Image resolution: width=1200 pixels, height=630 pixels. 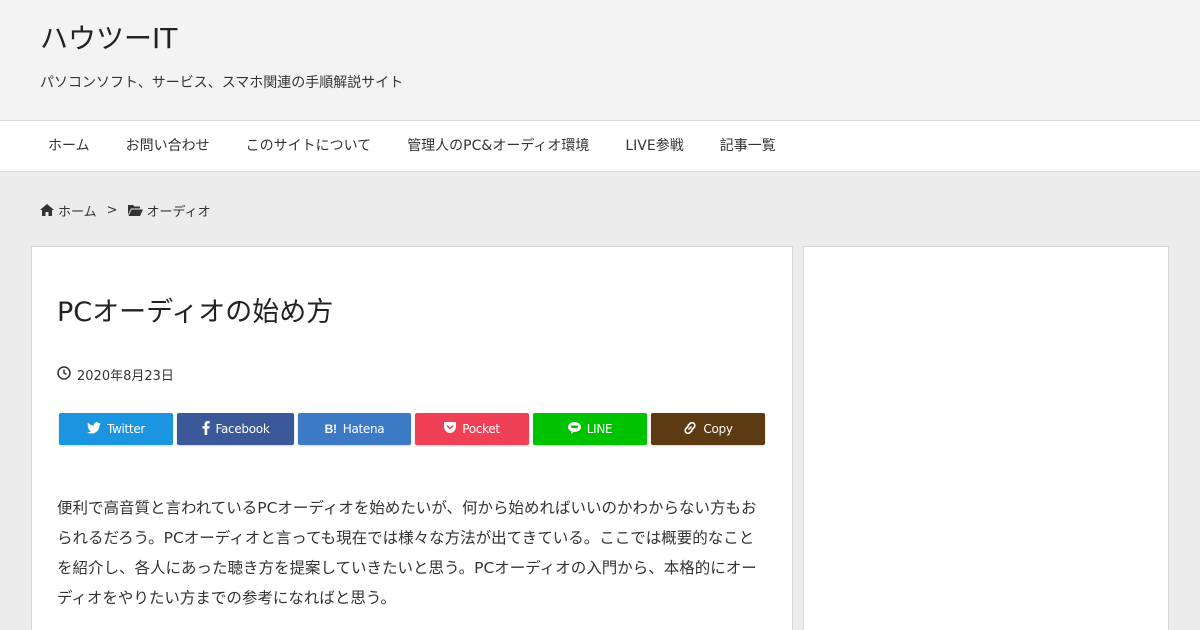 What do you see at coordinates (47, 210) in the screenshot?
I see `home-icon` at bounding box center [47, 210].